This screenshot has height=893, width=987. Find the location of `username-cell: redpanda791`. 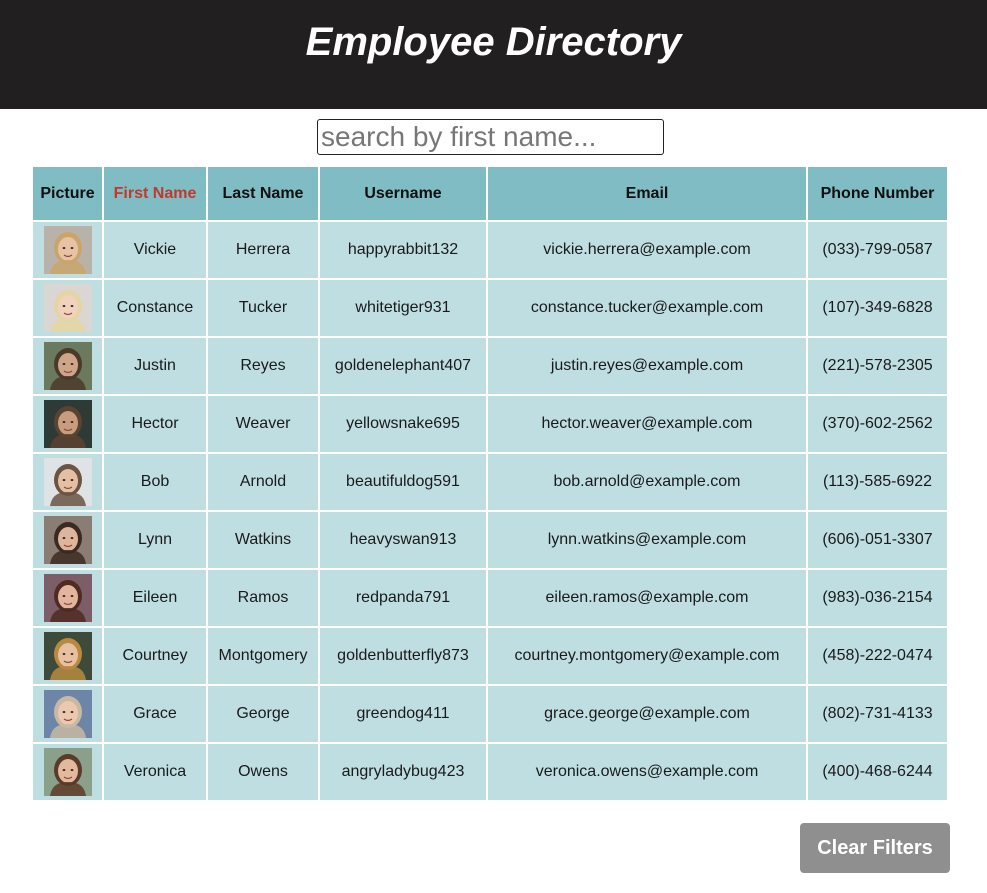

username-cell: redpanda791 is located at coordinates (403, 598).